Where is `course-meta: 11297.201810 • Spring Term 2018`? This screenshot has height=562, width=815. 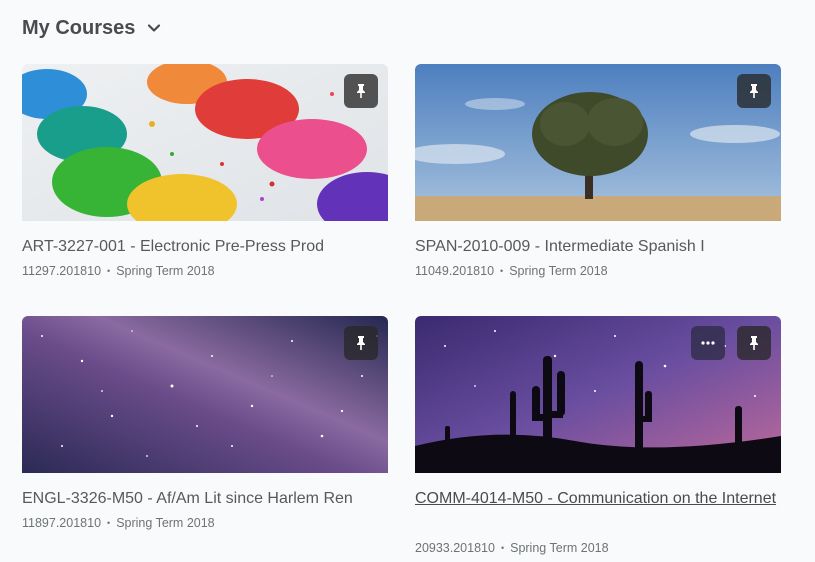 course-meta: 11297.201810 • Spring Term 2018 is located at coordinates (118, 271).